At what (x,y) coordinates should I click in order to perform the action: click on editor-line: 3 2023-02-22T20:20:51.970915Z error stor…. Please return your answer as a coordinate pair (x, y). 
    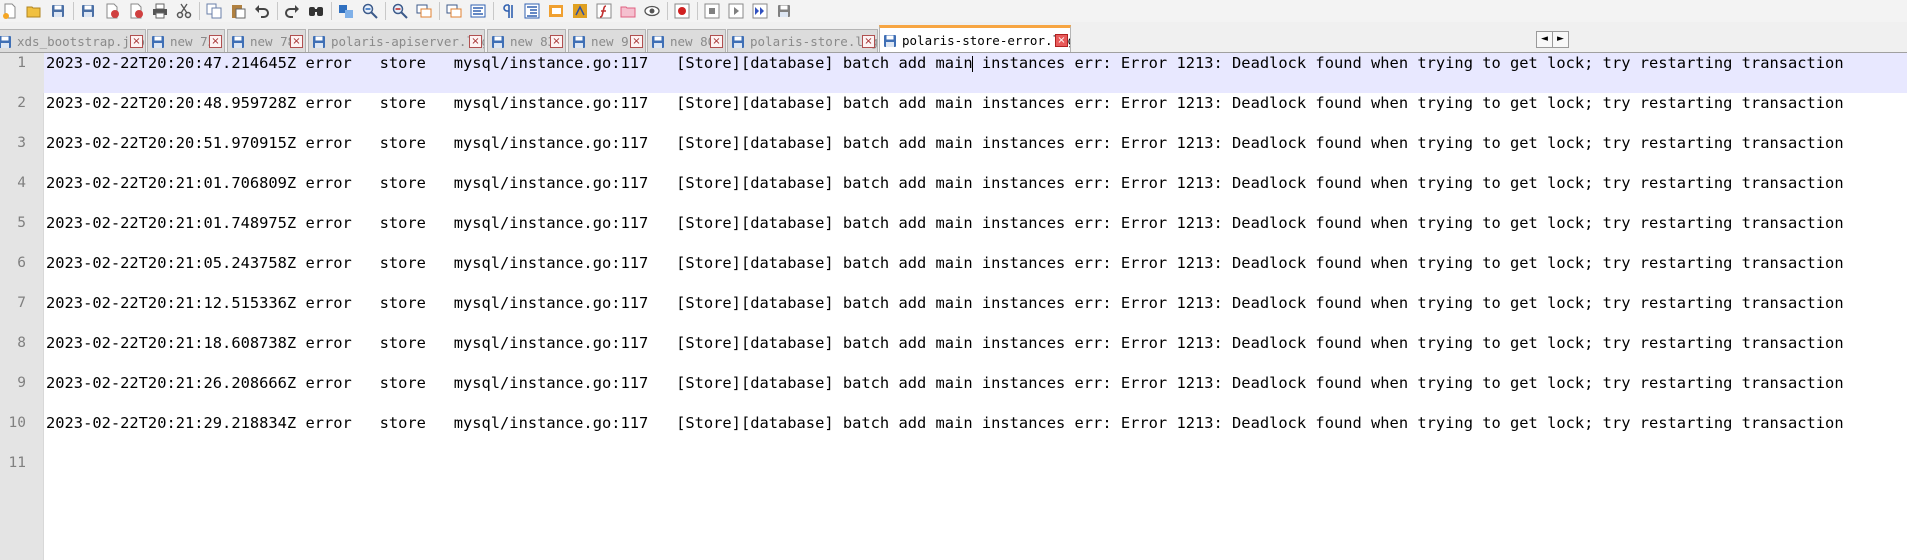
    Looking at the image, I should click on (953, 153).